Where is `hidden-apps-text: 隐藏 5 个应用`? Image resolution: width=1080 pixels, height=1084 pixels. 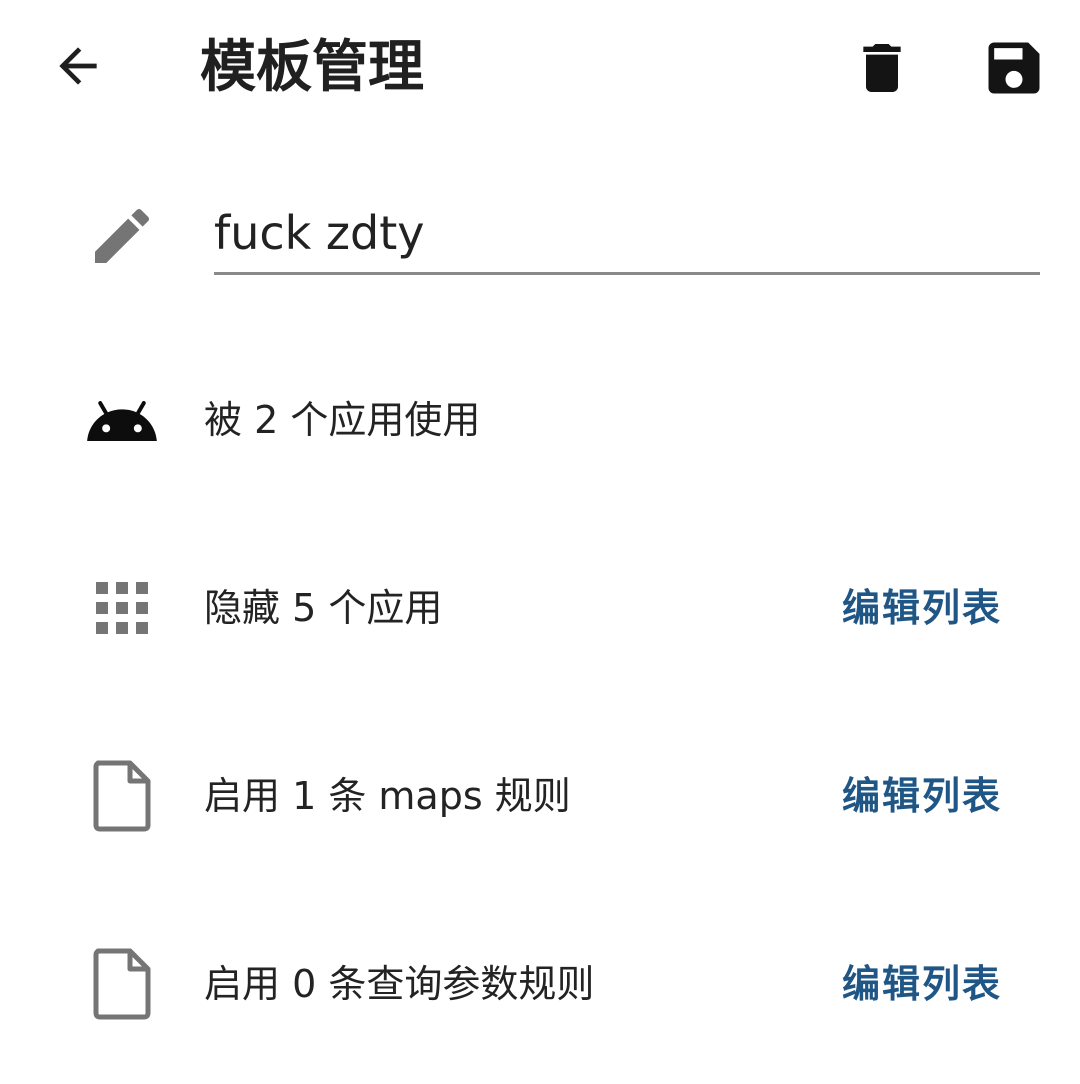
hidden-apps-text: 隐藏 5 个应用 is located at coordinates (323, 608).